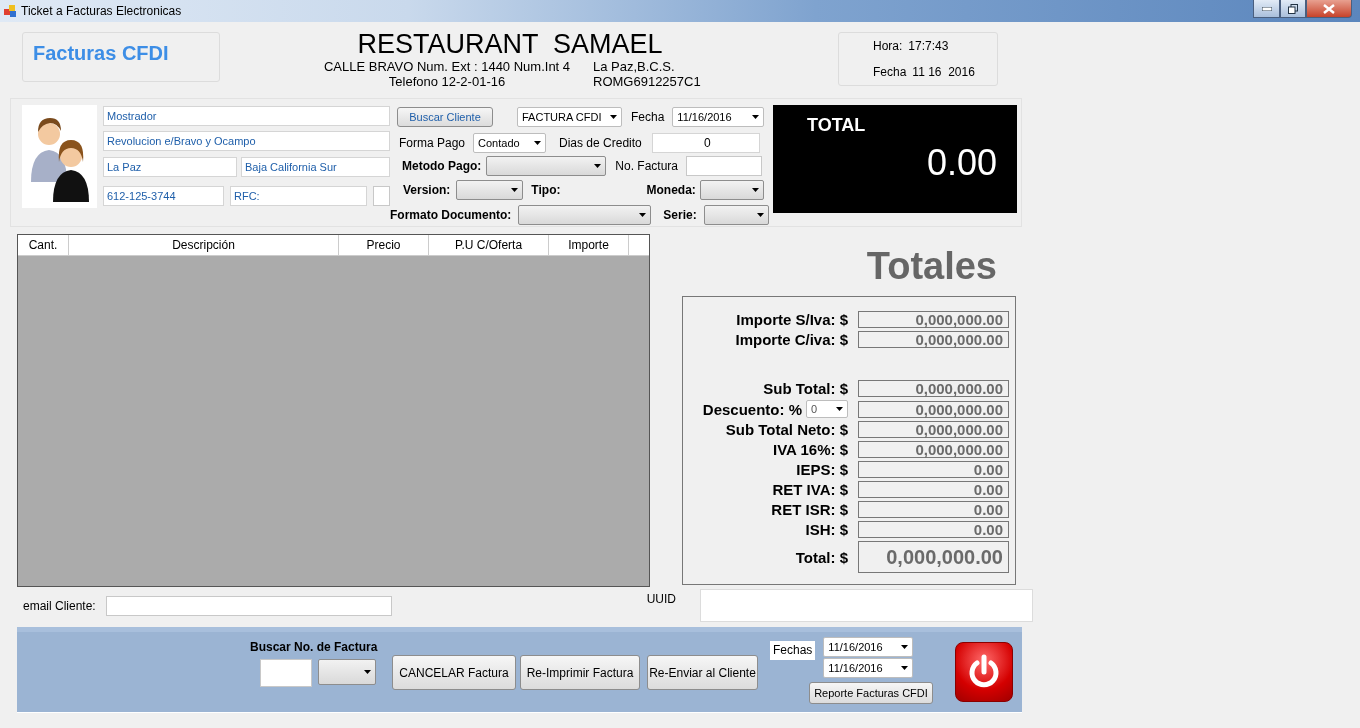 This screenshot has width=1360, height=728. What do you see at coordinates (163, 196) in the screenshot?
I see `client-phone-field: 612-125-3744` at bounding box center [163, 196].